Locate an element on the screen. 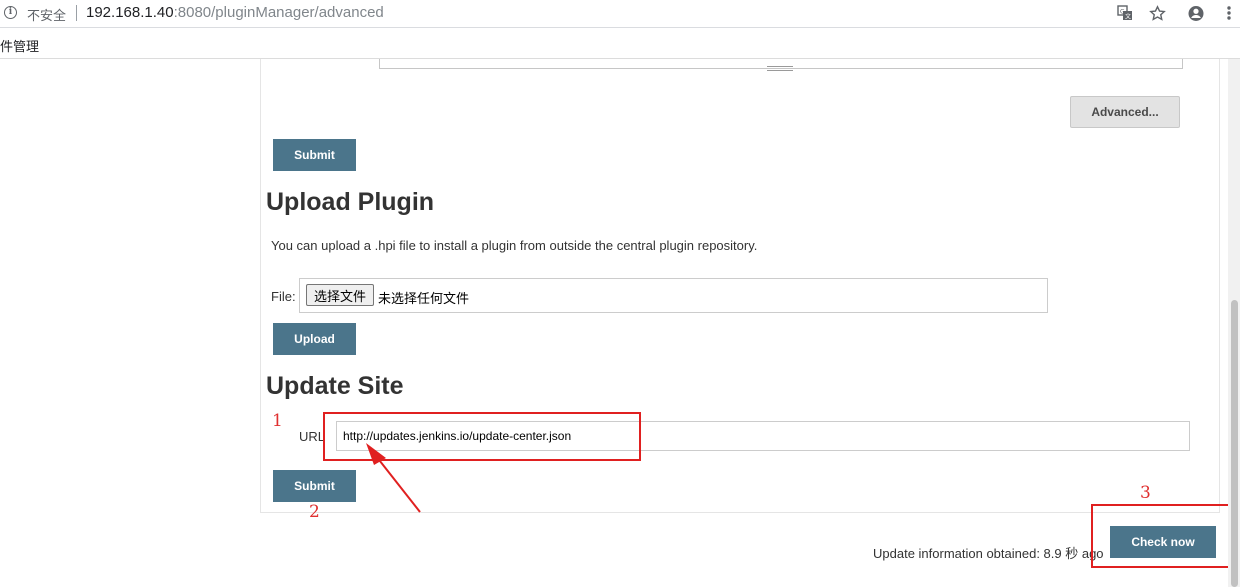 The image size is (1240, 587). menu-dots-icon is located at coordinates (1229, 13).